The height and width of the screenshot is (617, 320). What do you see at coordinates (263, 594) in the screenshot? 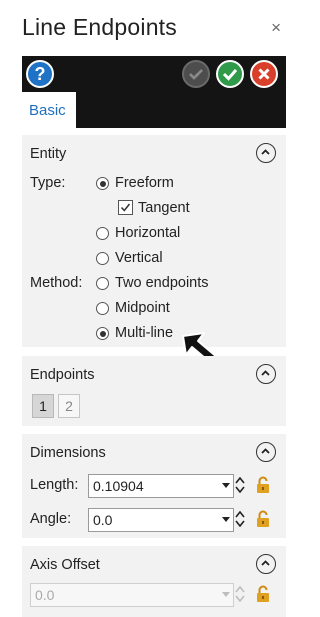
I see `axis-offset-lock-icon` at bounding box center [263, 594].